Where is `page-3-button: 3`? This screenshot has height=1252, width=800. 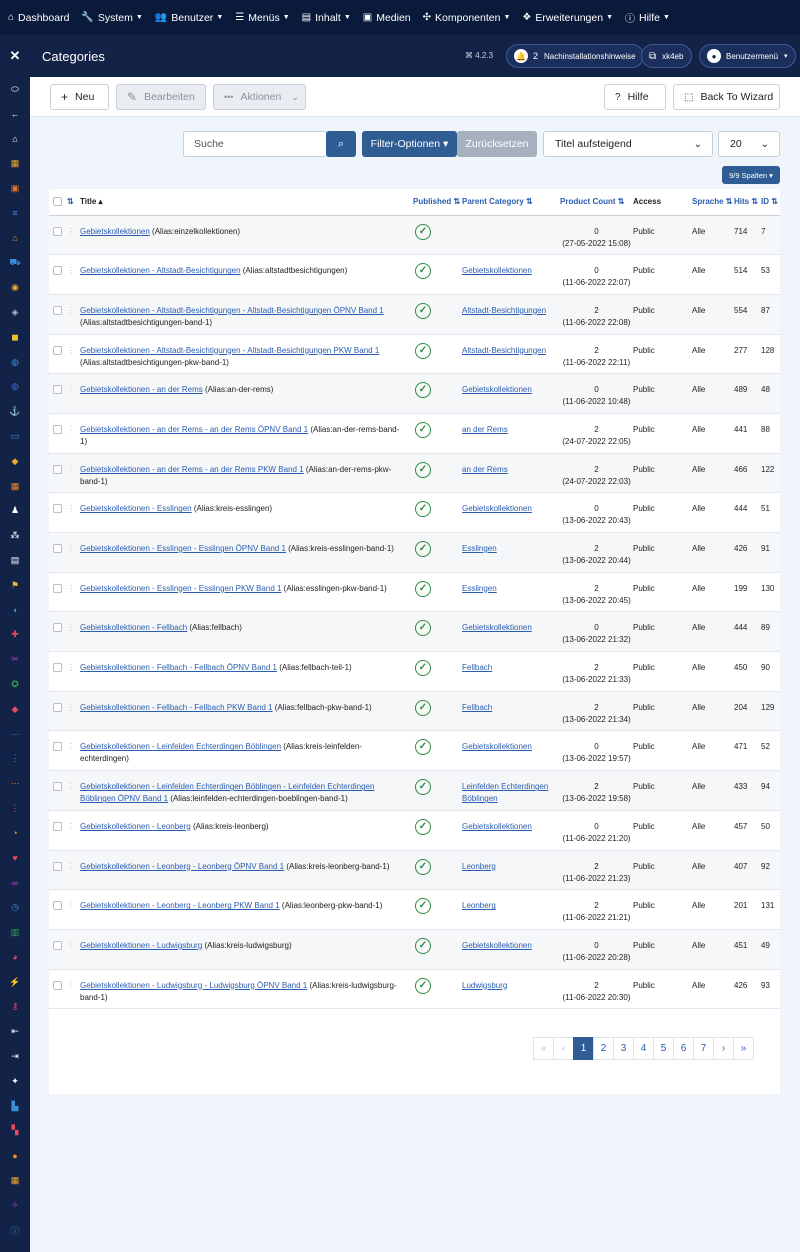 page-3-button: 3 is located at coordinates (623, 1048).